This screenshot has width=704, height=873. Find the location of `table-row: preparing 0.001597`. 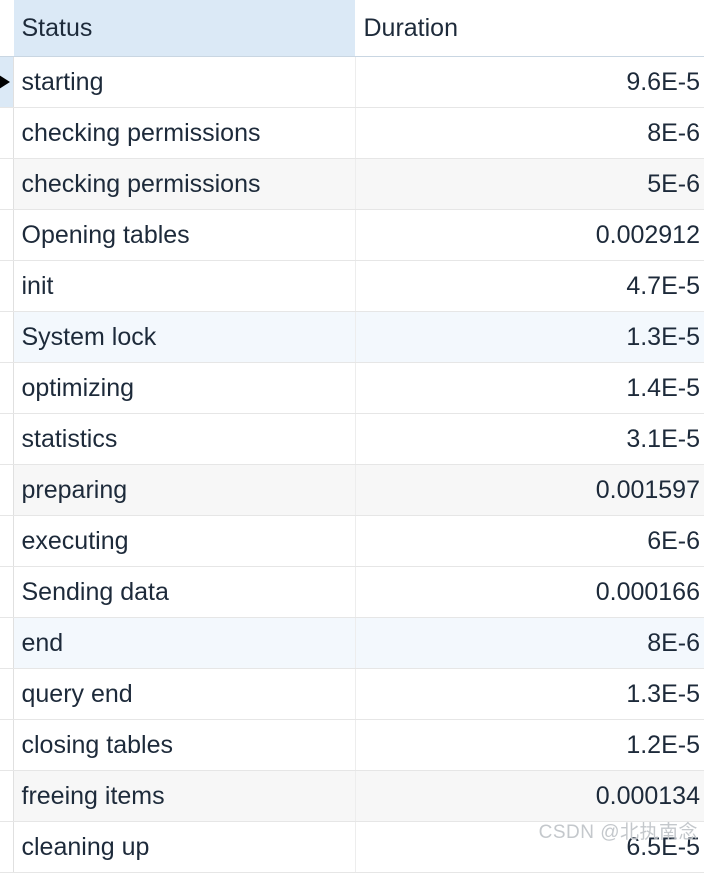

table-row: preparing 0.001597 is located at coordinates (352, 490).